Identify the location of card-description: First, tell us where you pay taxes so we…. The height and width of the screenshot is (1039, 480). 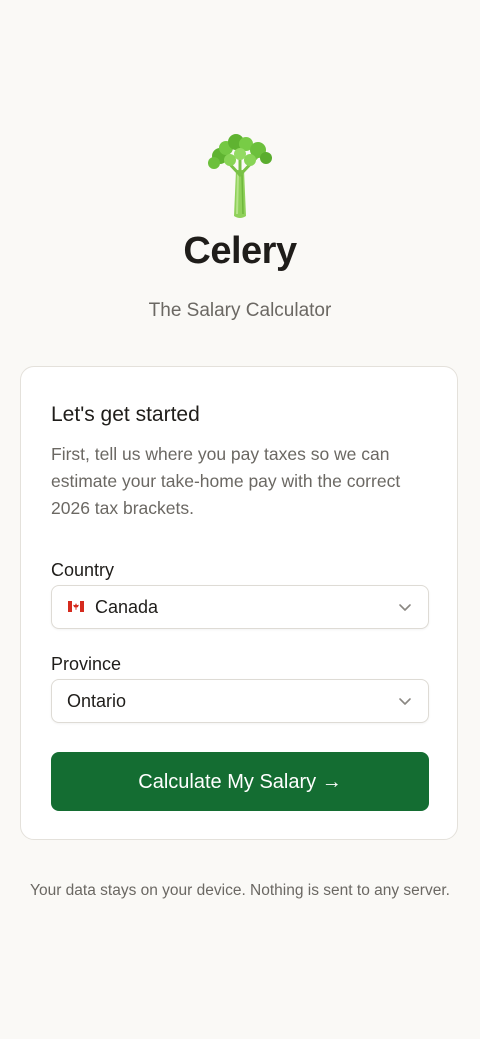
(226, 481).